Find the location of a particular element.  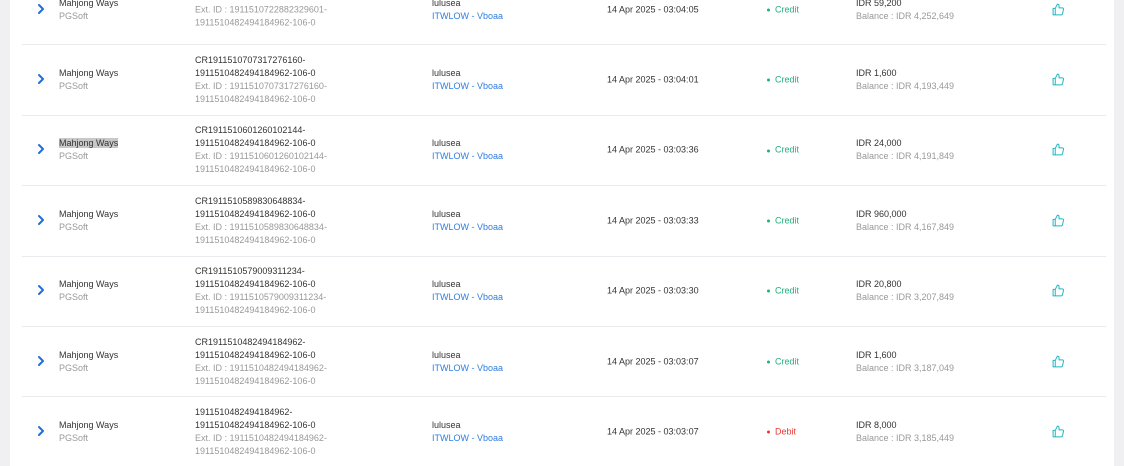

external-id-line-1: Ext. ID : 1911510601260102144- is located at coordinates (261, 156).